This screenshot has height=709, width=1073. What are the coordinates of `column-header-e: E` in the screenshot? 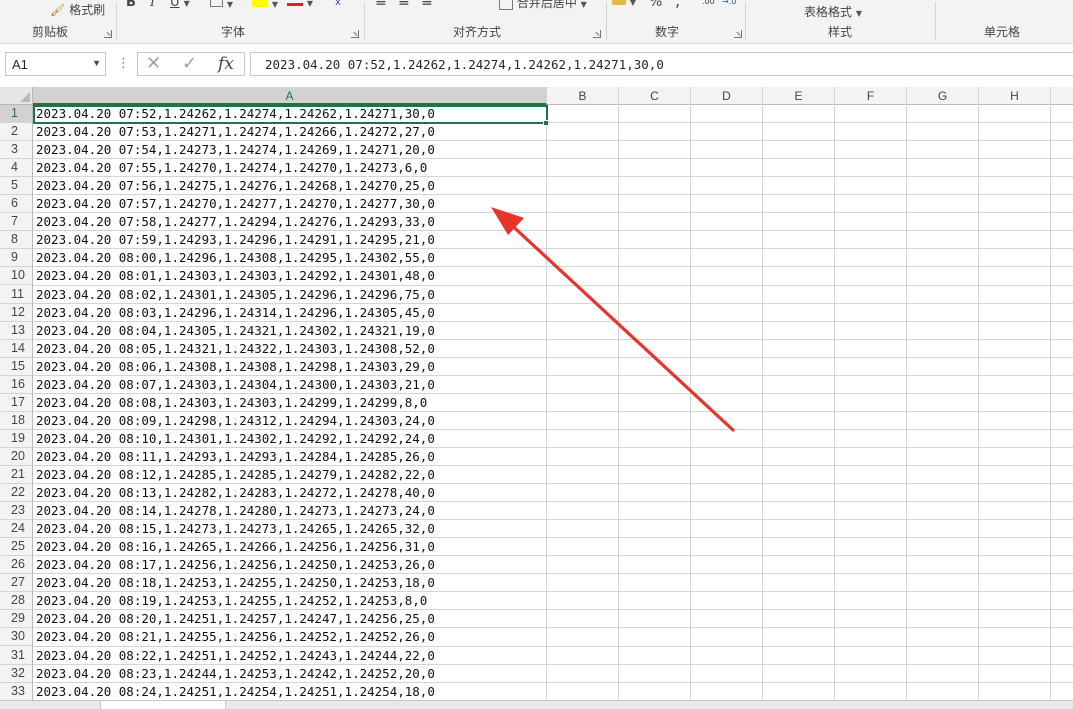 It's located at (799, 96).